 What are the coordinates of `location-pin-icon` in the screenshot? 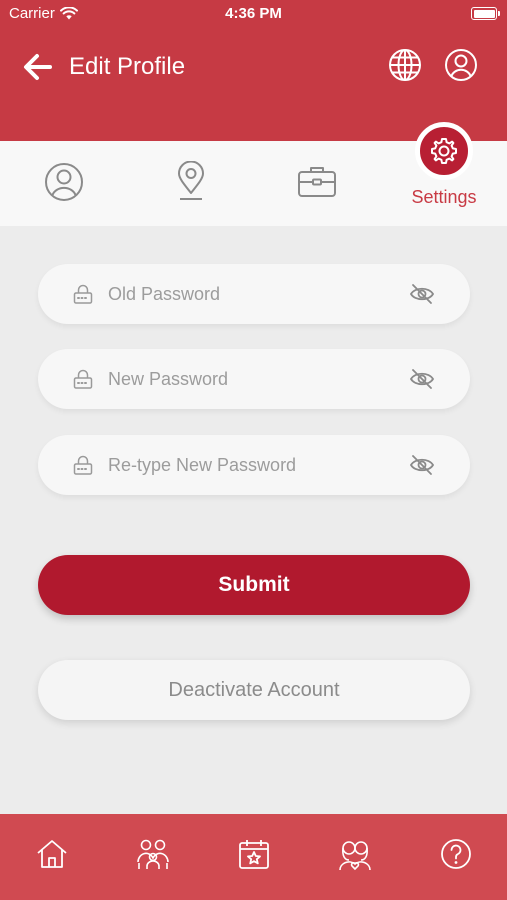 It's located at (191, 180).